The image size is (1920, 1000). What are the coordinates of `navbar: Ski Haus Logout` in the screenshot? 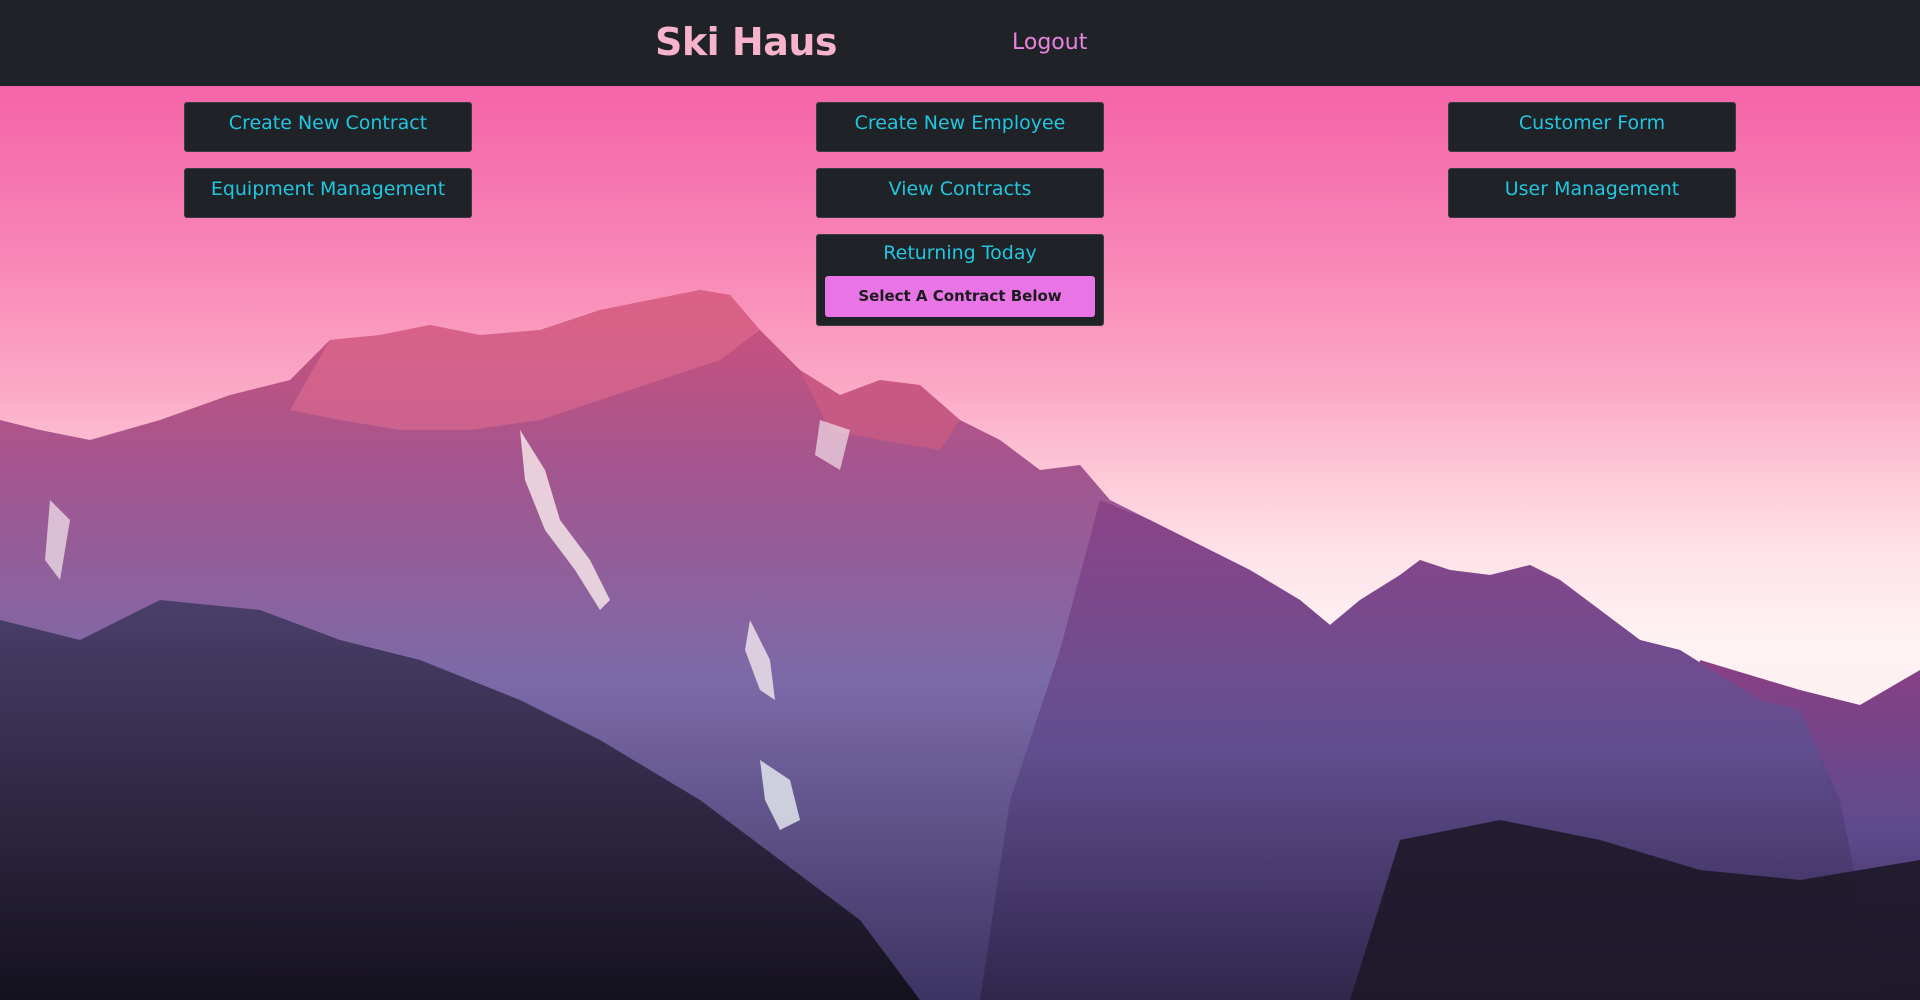 It's located at (960, 43).